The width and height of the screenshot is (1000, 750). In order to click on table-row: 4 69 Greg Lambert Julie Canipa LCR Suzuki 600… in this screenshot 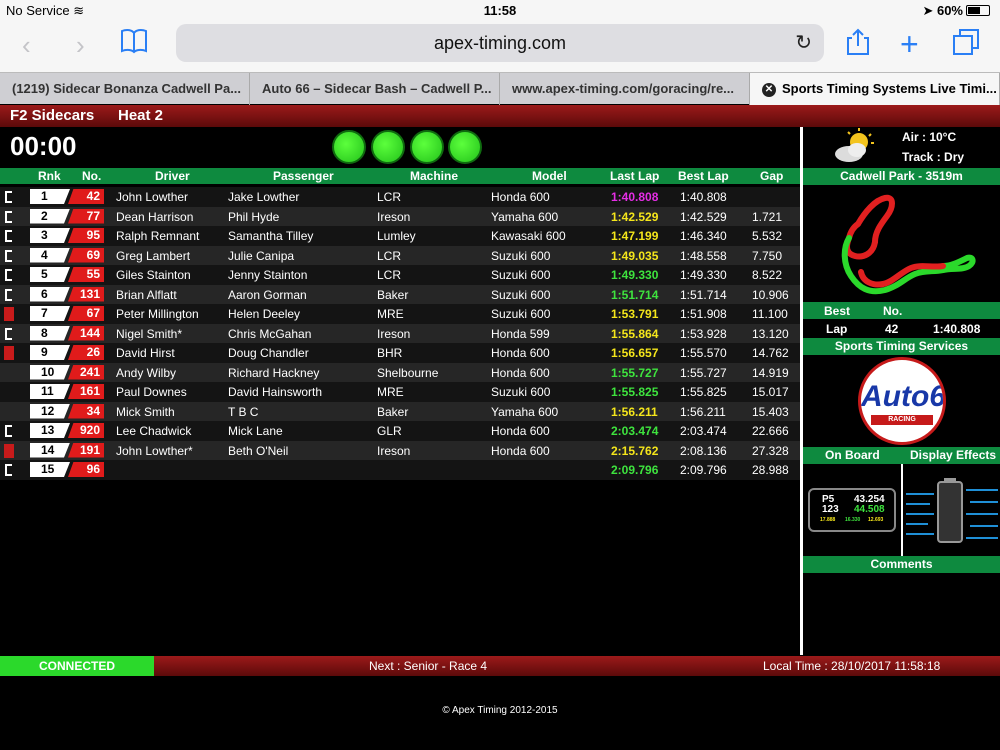, I will do `click(400, 255)`.